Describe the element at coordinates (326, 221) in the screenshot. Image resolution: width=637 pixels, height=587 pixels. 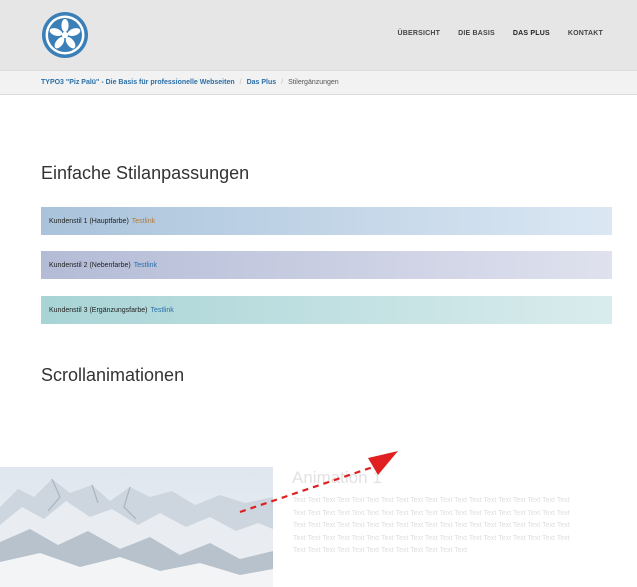
I see `style-box-1: Kundenstil 1 (Hauptfarbe) Testlink` at that location.